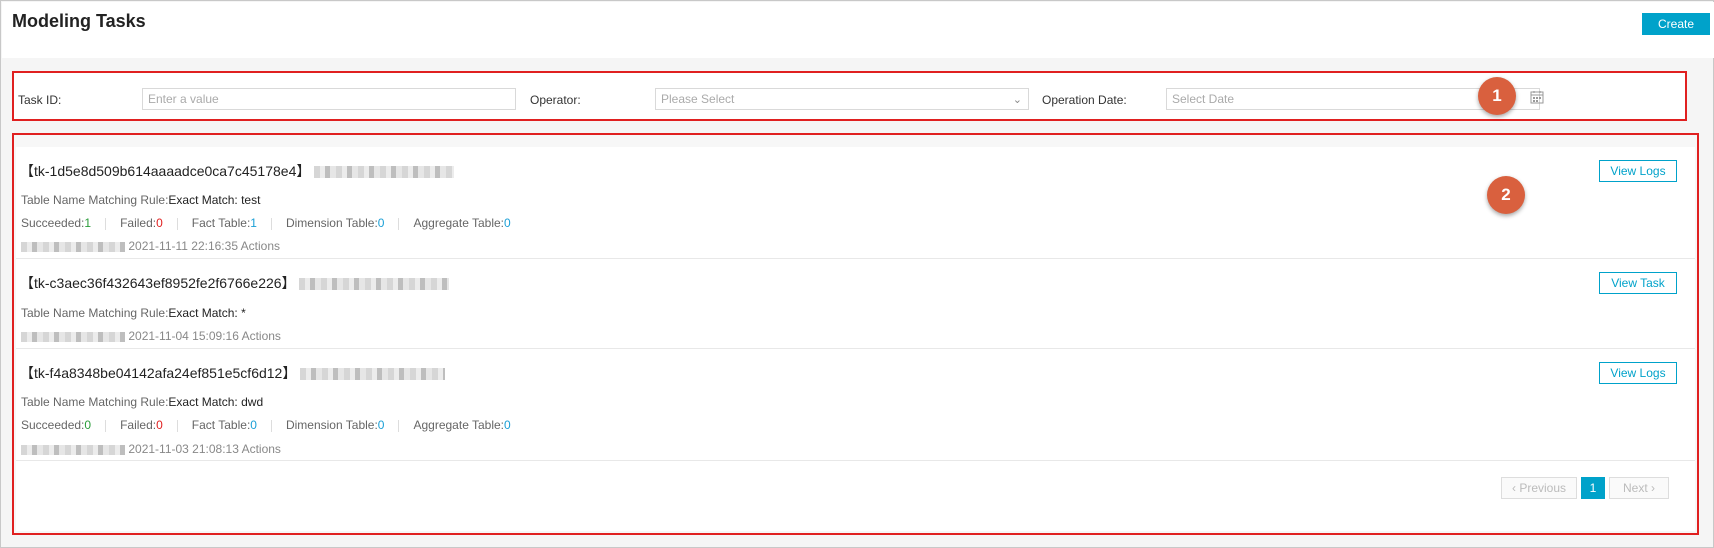 The height and width of the screenshot is (548, 1714). I want to click on chevron-right-icon: ›, so click(1653, 488).